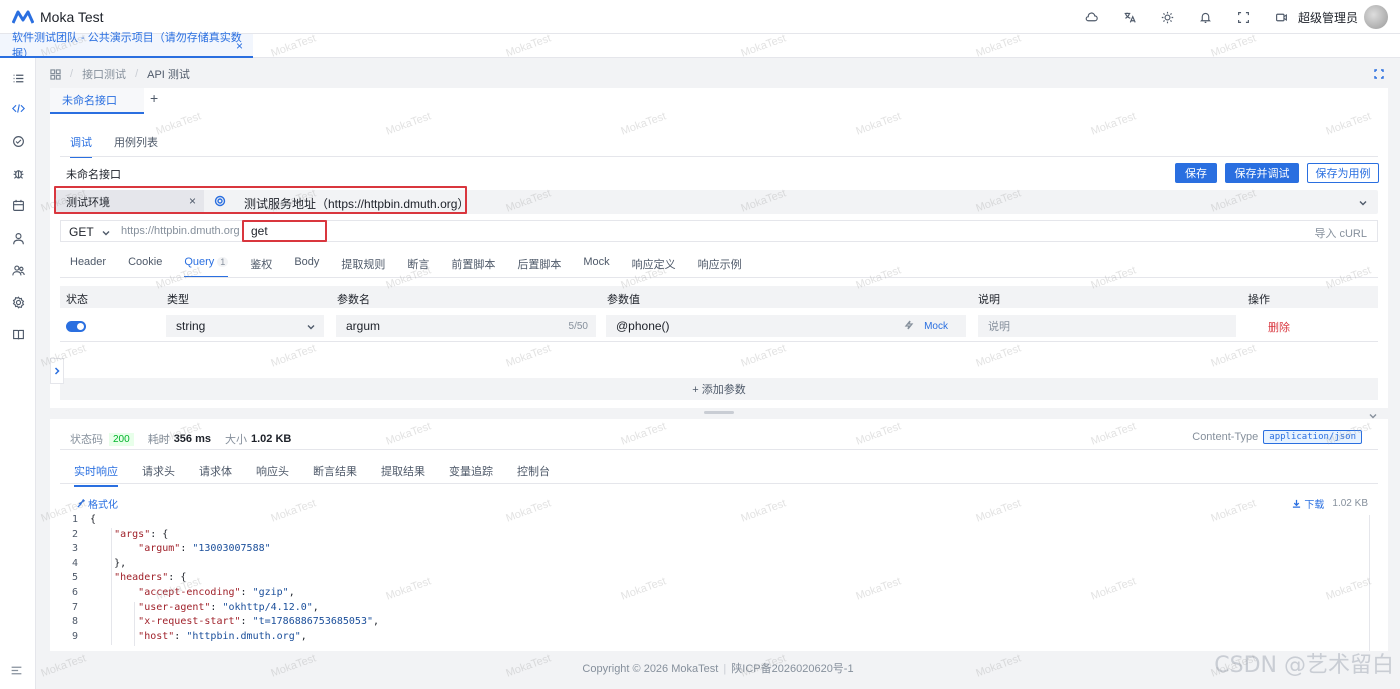  Describe the element at coordinates (719, 297) in the screenshot. I see `params-table-header: 状态 类型 参数名 参数值 说明 操作` at that location.